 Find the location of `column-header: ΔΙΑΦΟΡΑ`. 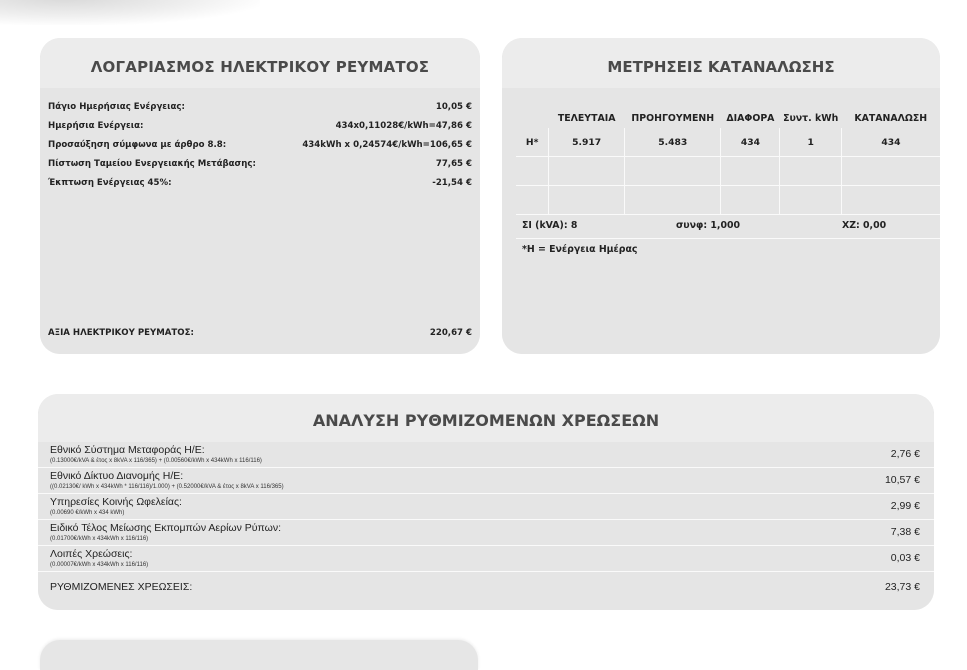

column-header: ΔΙΑΦΟΡΑ is located at coordinates (750, 118).